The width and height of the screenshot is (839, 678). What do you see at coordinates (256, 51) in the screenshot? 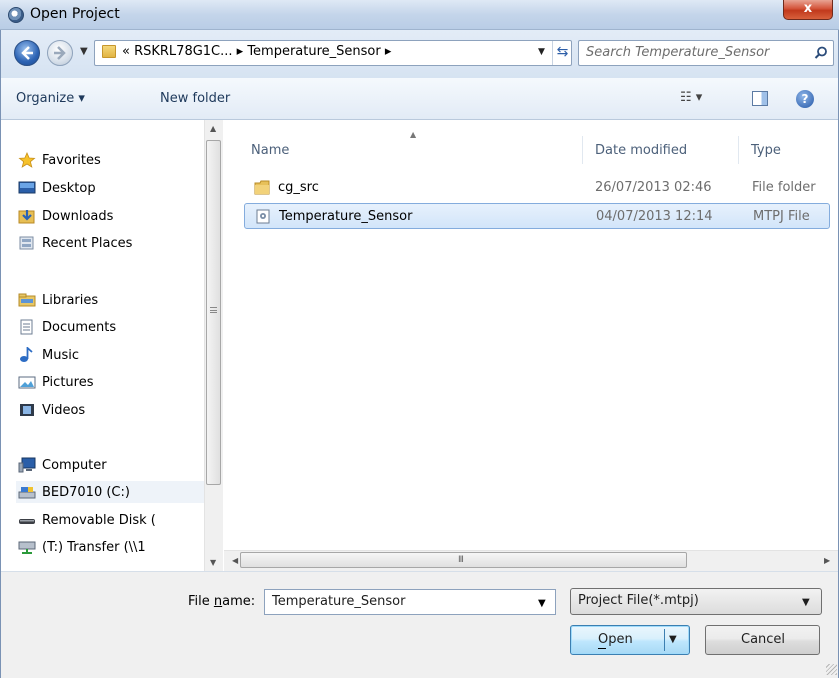
I see `breadcrumb: « RSKRL78G1C... ▸ Temperature_Sensor ▸` at bounding box center [256, 51].